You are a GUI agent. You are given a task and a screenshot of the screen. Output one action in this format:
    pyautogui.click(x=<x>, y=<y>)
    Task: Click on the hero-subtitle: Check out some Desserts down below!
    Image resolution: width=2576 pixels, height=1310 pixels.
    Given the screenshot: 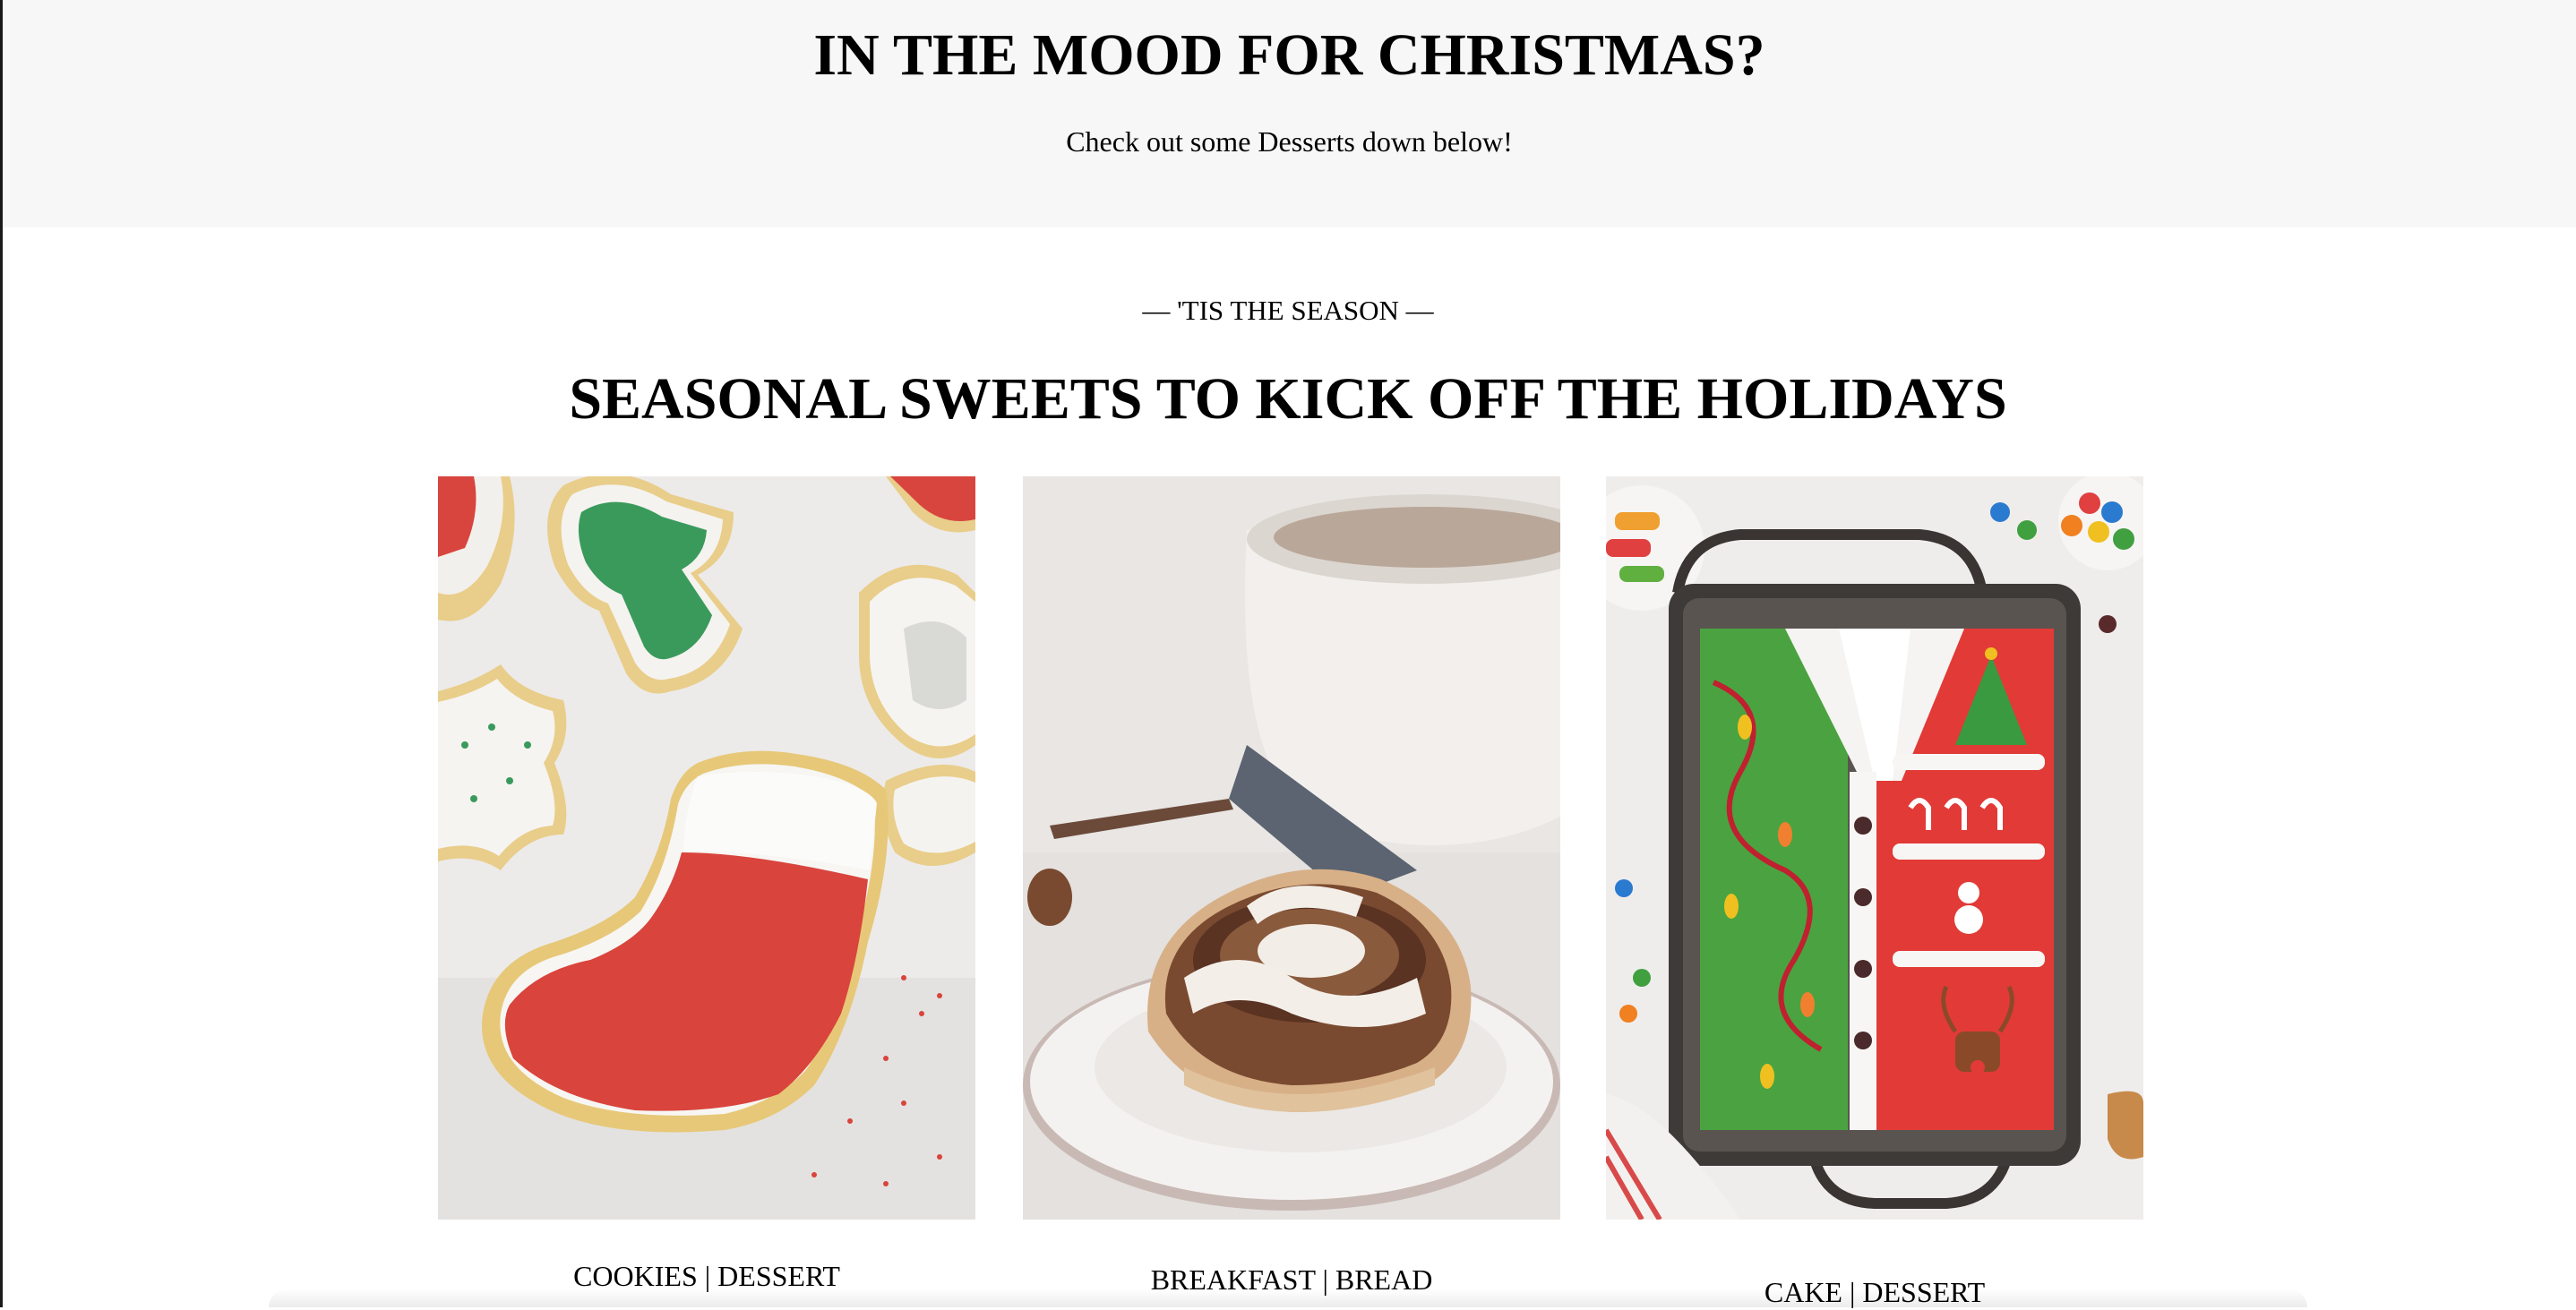 What is the action you would take?
    pyautogui.click(x=1289, y=141)
    